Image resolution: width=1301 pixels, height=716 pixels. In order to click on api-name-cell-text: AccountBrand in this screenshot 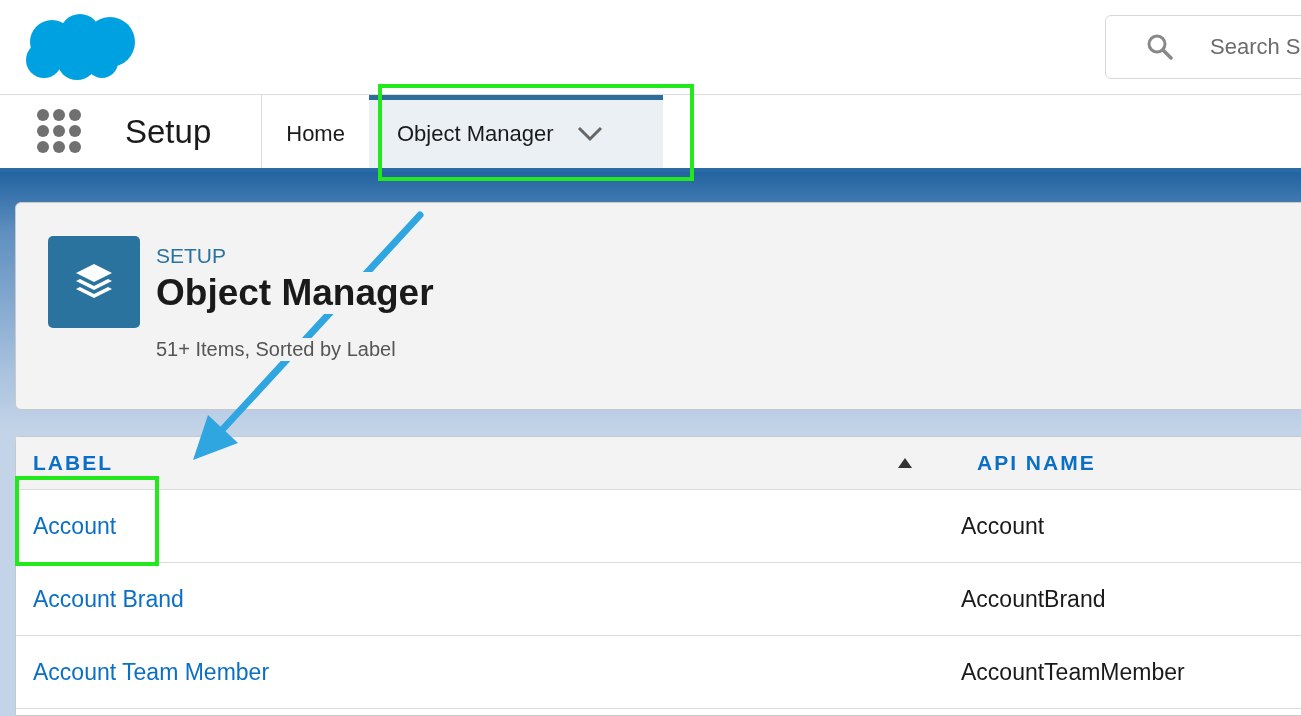, I will do `click(1034, 599)`.